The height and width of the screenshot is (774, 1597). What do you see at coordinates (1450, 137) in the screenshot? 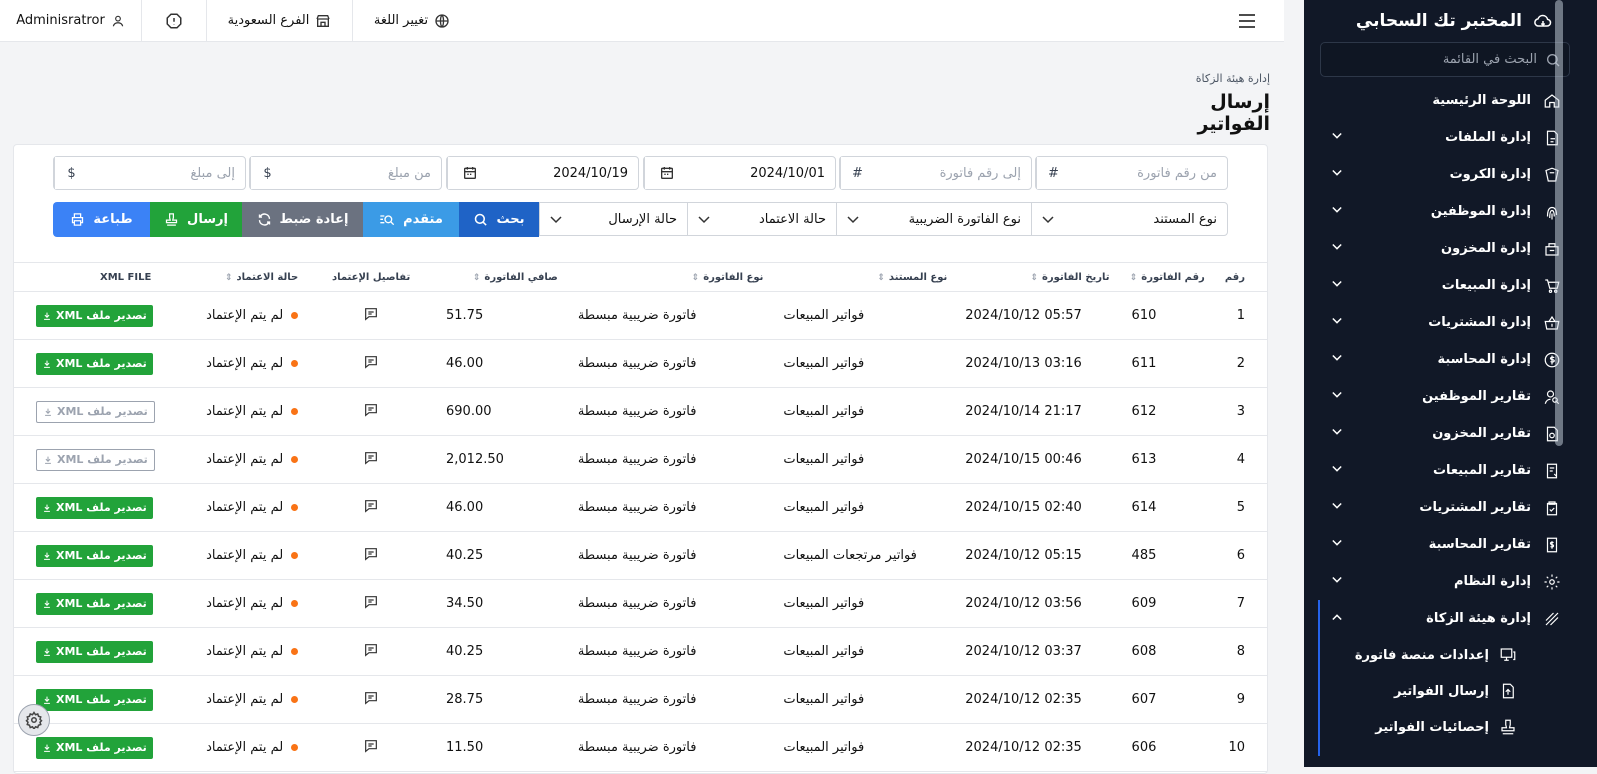
I see `sidebar-item-1: إدارة الملفات` at bounding box center [1450, 137].